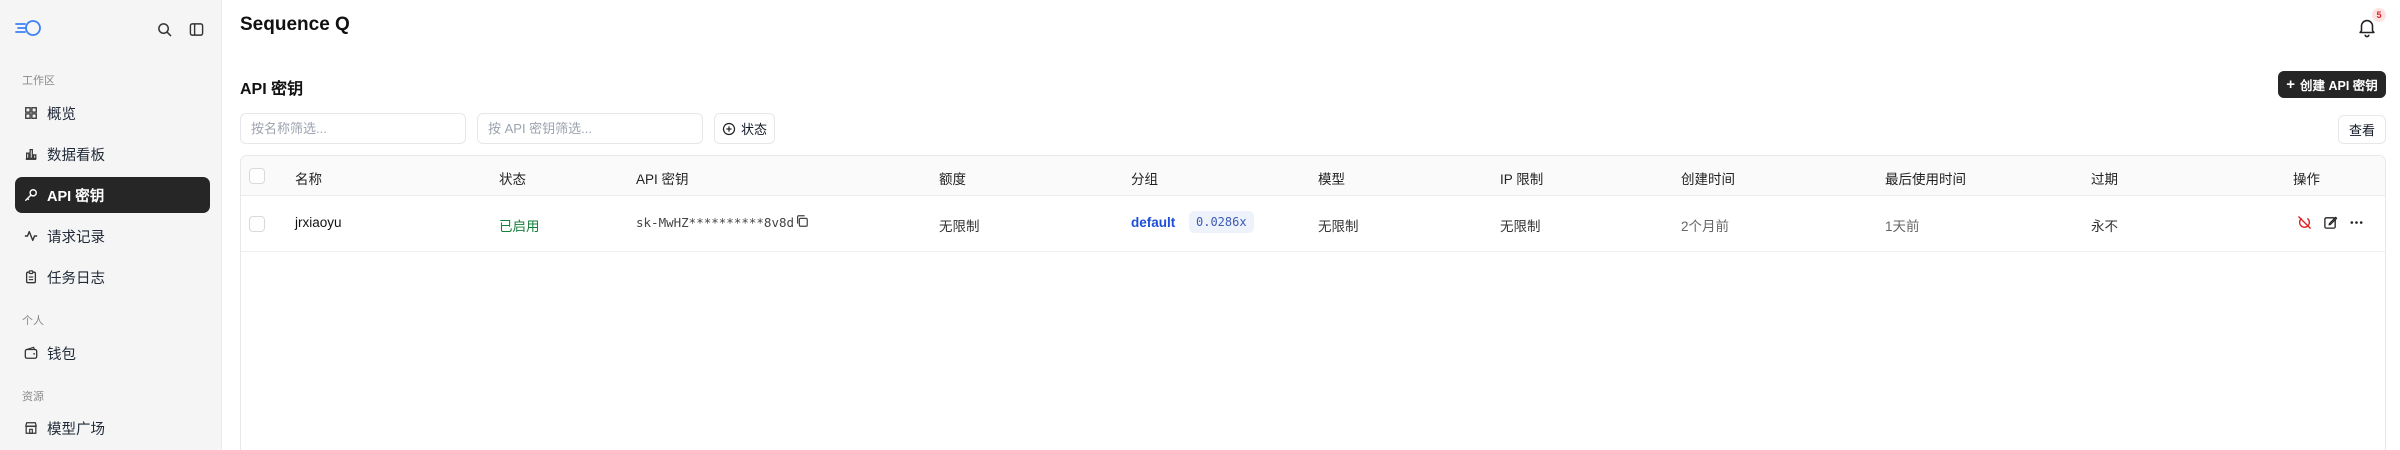 This screenshot has width=2400, height=450. I want to click on column-header-last-used: 最后使用时间, so click(1925, 178).